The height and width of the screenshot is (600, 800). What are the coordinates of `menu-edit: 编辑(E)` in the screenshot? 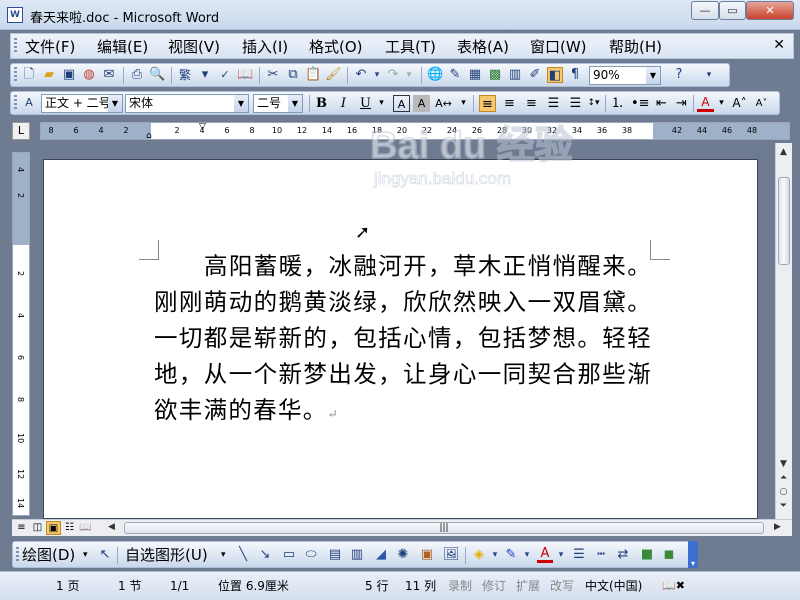 It's located at (122, 47).